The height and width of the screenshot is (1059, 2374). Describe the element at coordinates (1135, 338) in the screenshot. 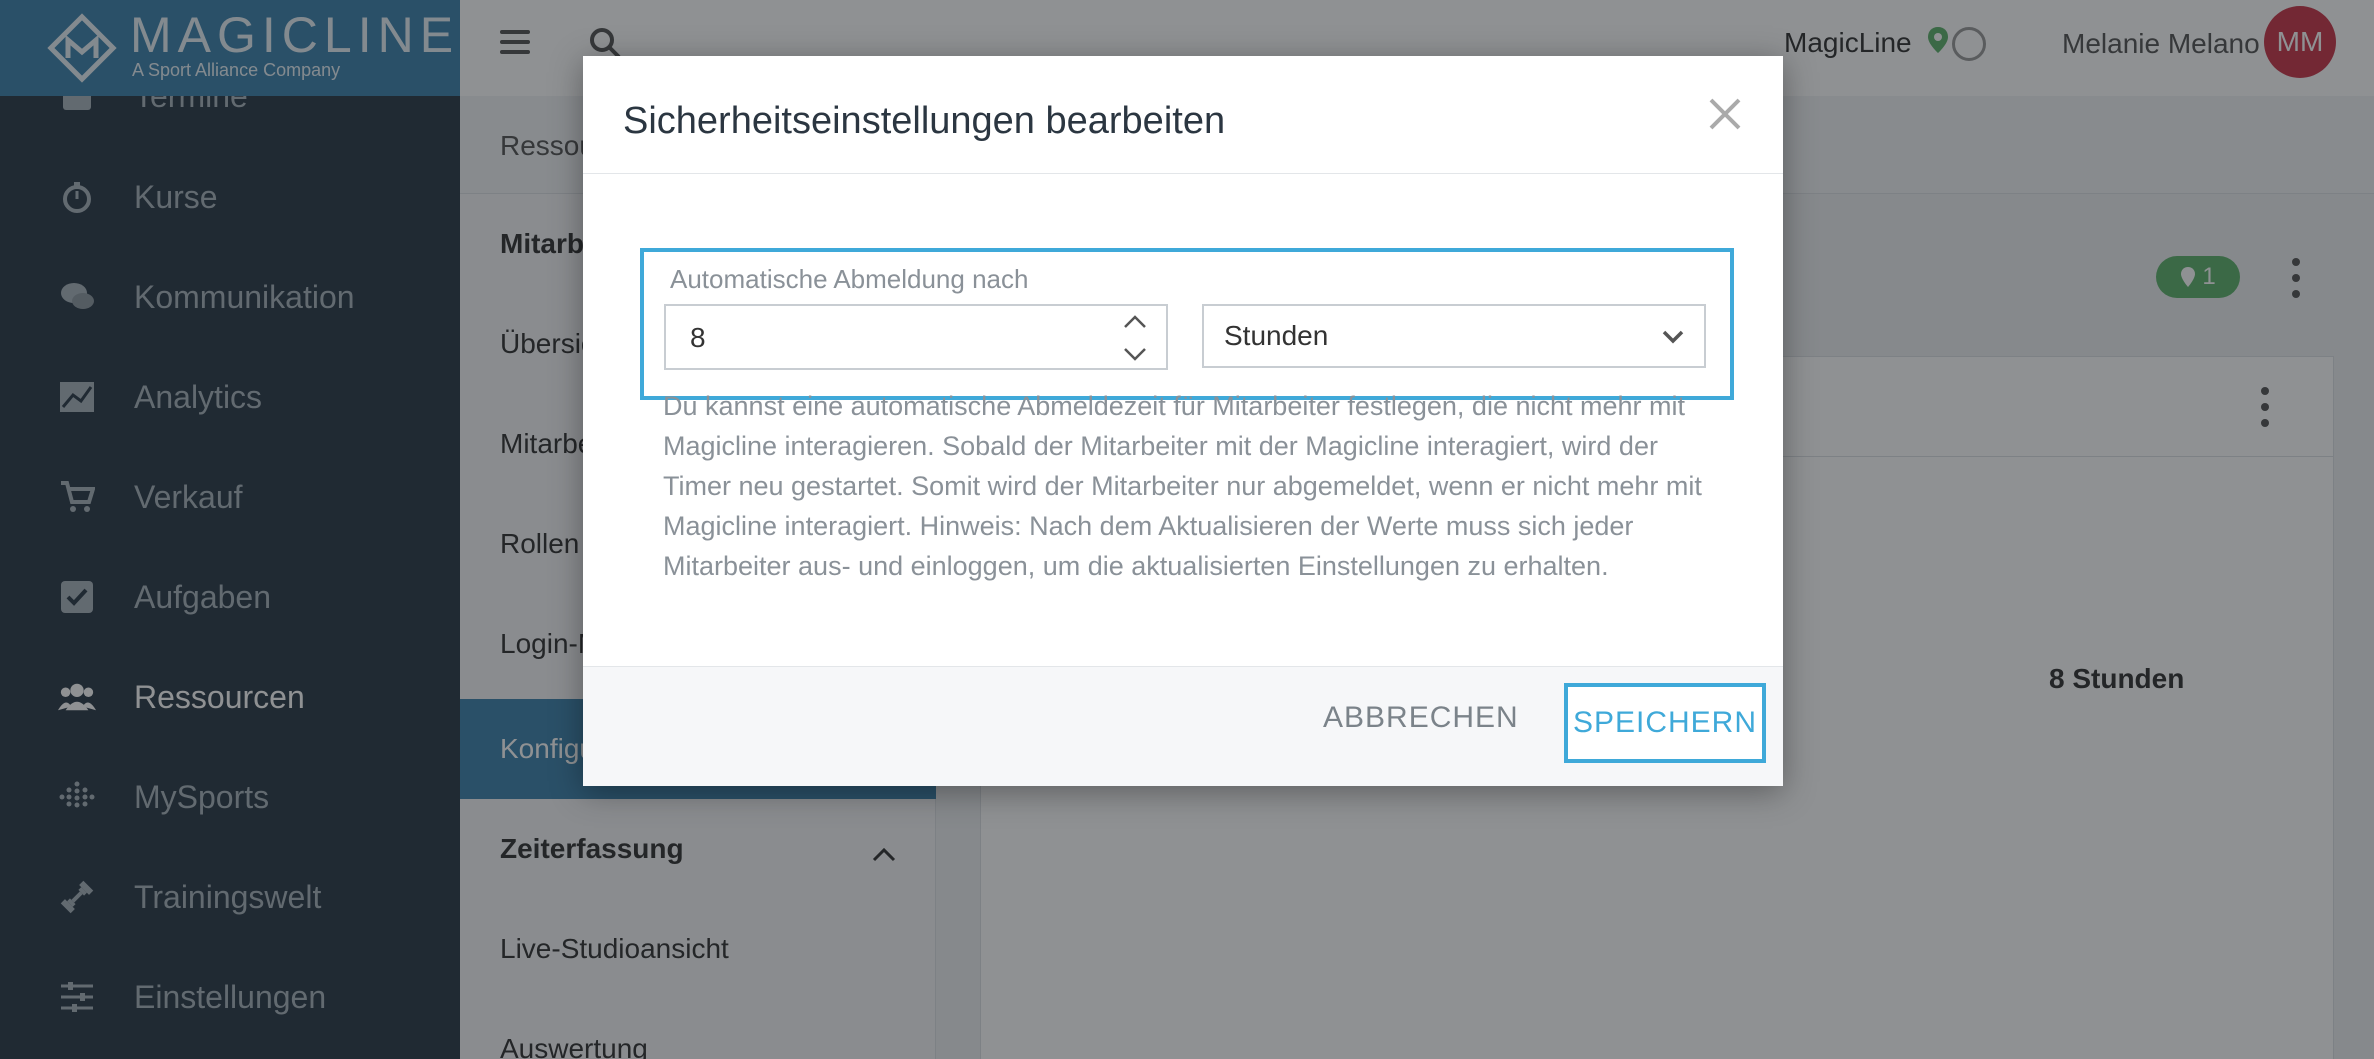

I see `number-stepper` at that location.